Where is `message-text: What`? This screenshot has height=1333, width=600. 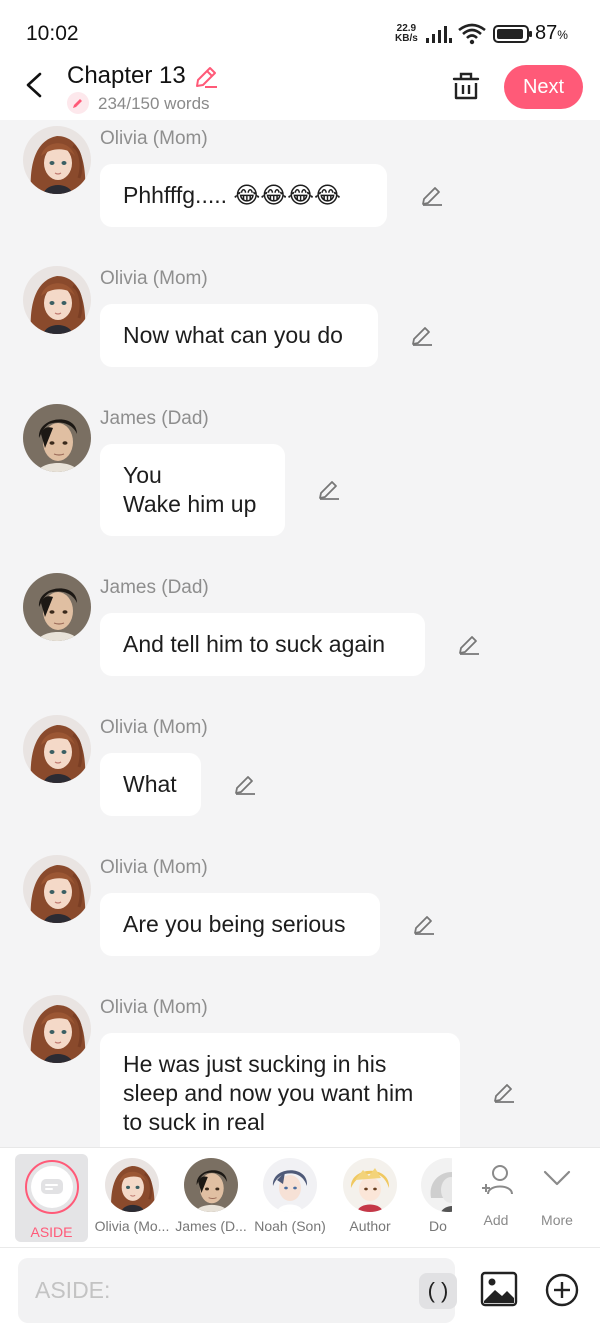
message-text: What is located at coordinates (150, 784).